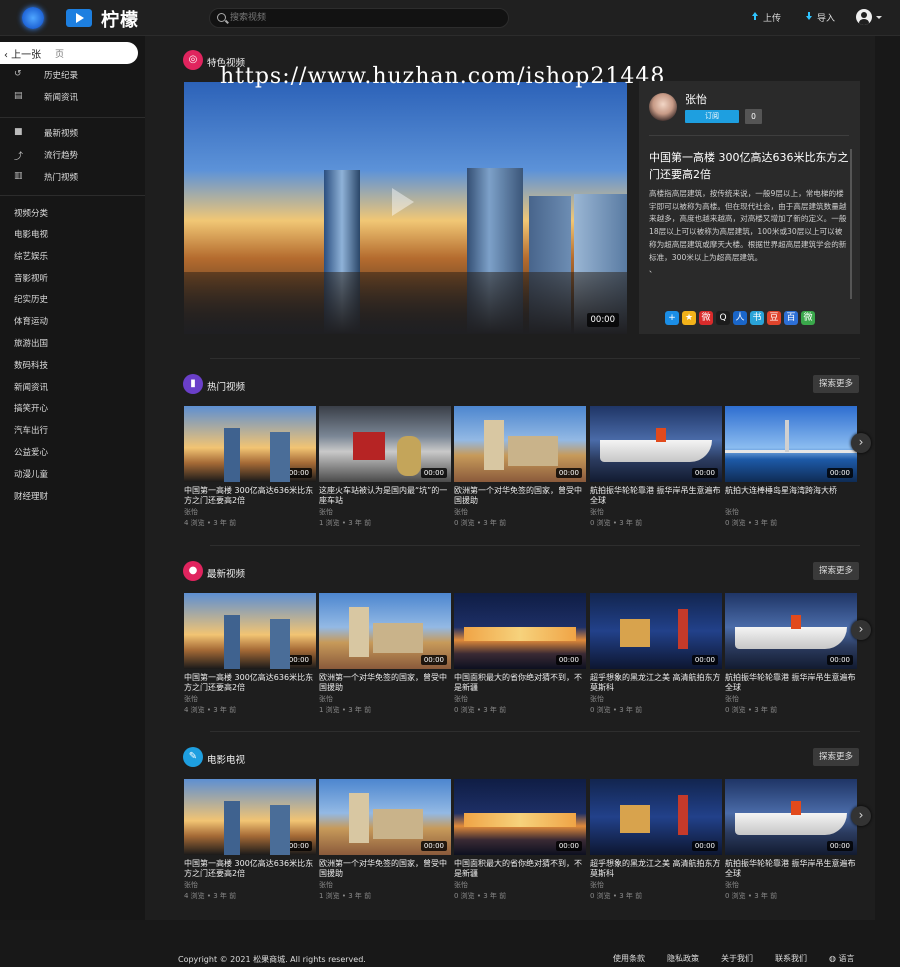 This screenshot has height=967, width=900. Describe the element at coordinates (31, 474) in the screenshot. I see `sidebar-category-item: 动漫儿童` at that location.